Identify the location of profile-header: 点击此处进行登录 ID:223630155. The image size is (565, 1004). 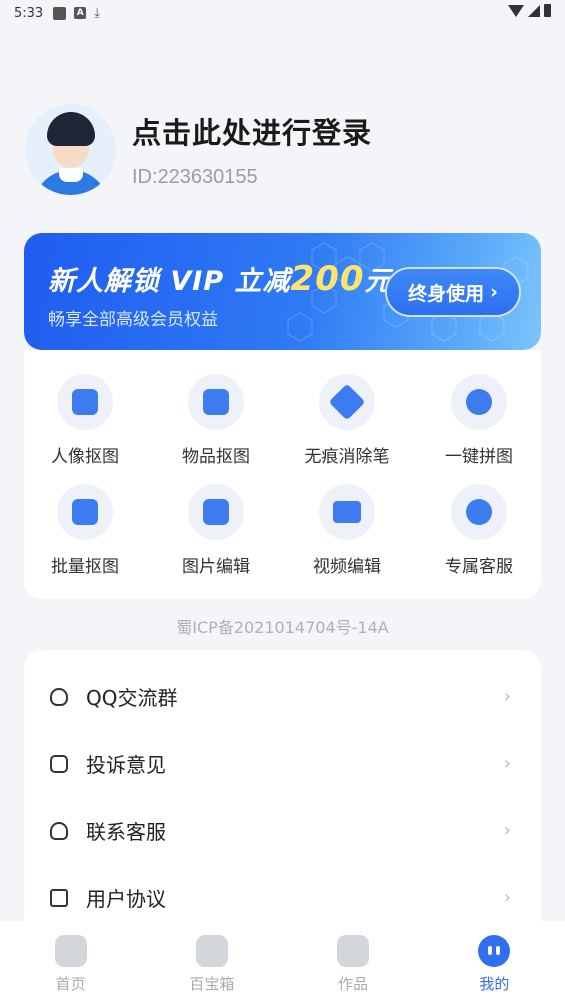
(198, 149).